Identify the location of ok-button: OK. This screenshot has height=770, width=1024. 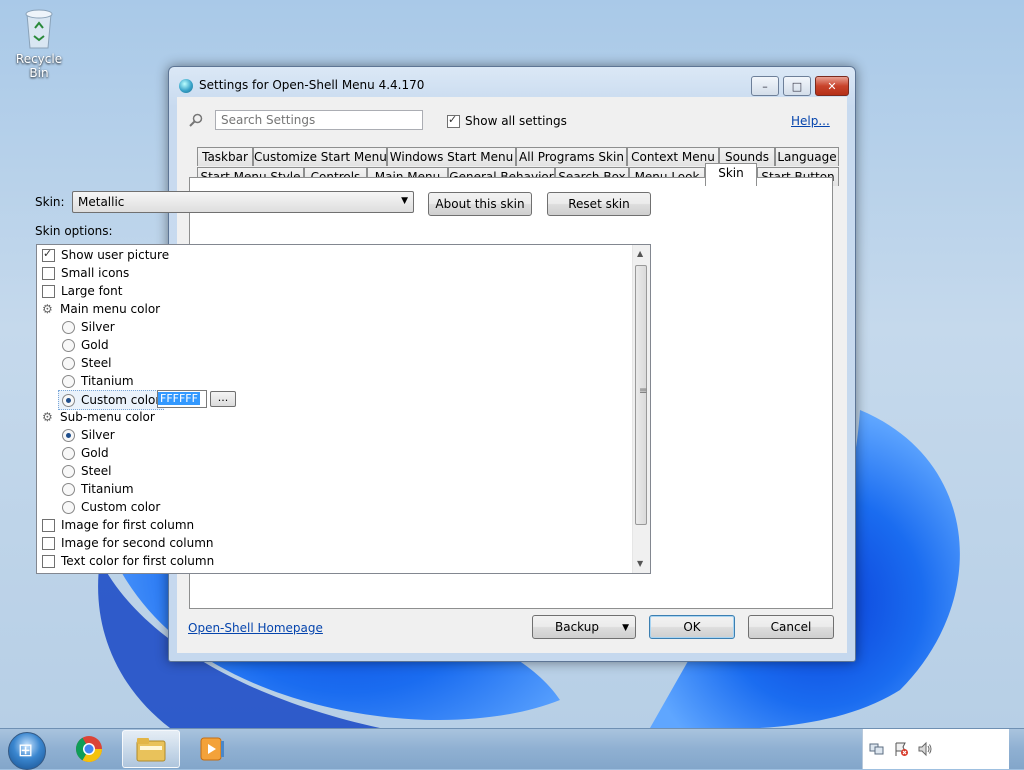
(692, 627).